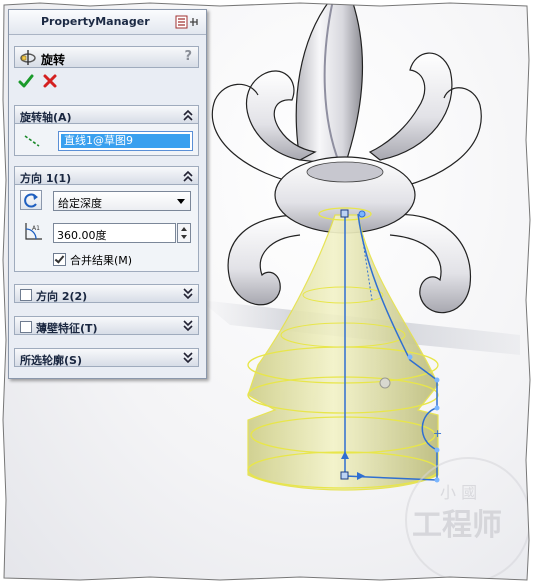 The image size is (533, 585). I want to click on direction1-section-header: 方向 1(1), so click(106, 175).